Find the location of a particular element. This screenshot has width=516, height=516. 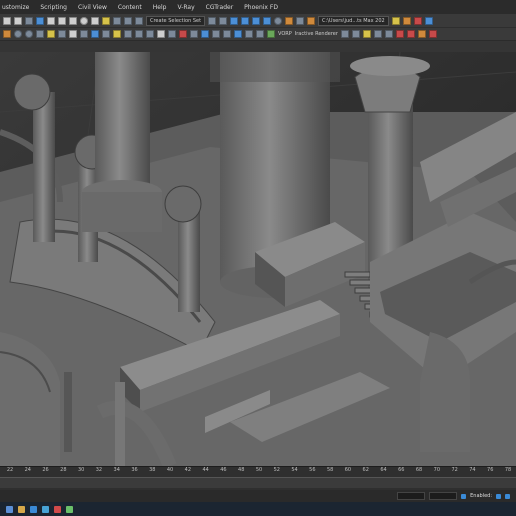

align-icon is located at coordinates (223, 20).